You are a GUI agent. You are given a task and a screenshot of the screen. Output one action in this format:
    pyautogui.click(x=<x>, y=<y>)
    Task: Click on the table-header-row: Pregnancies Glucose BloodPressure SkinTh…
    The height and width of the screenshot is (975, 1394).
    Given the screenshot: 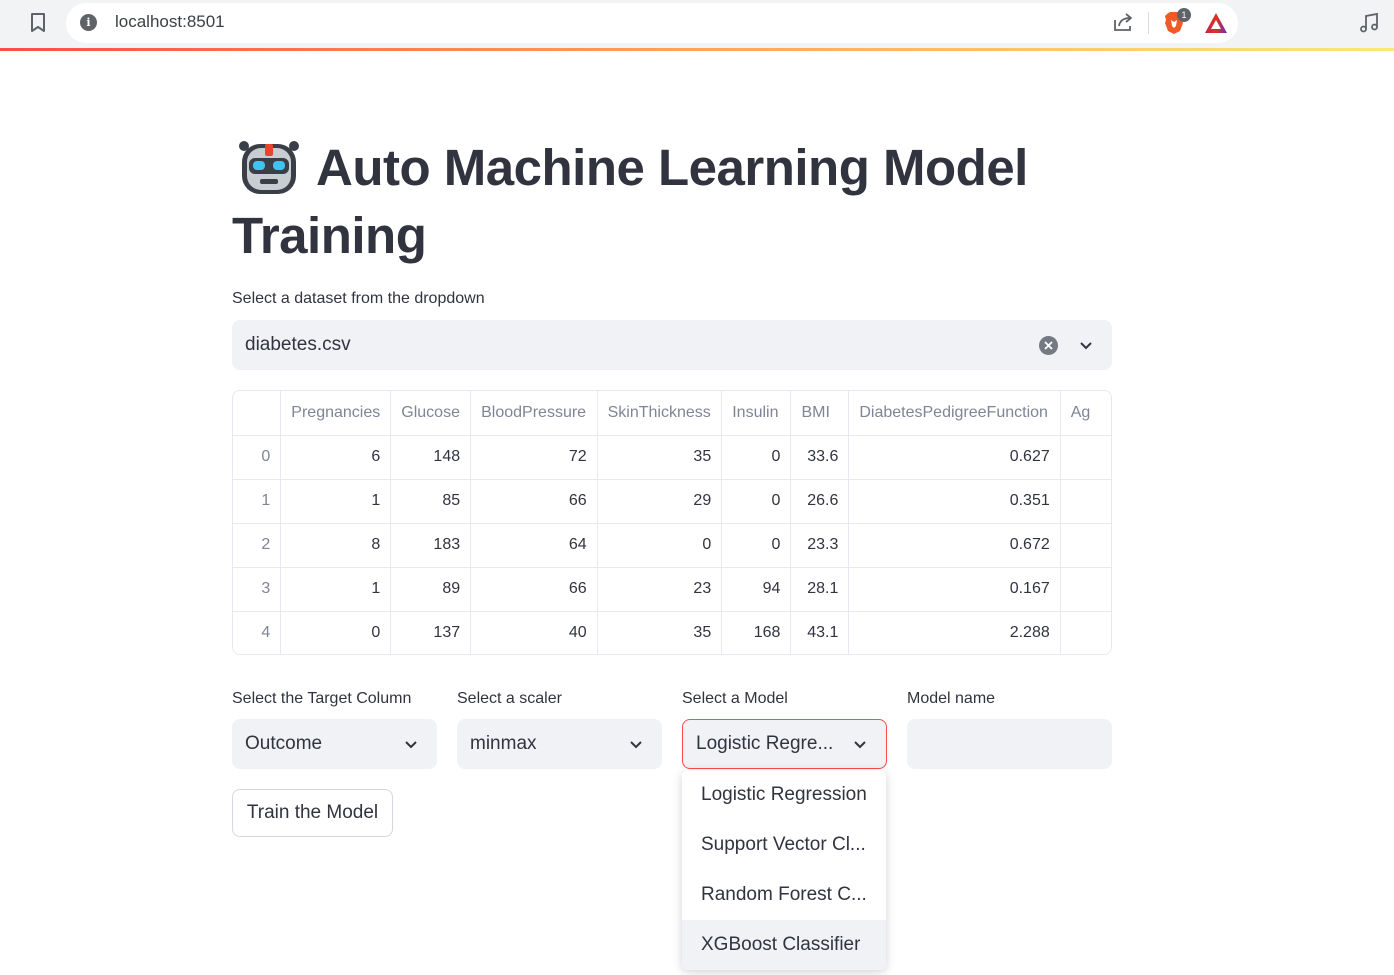 What is the action you would take?
    pyautogui.click(x=672, y=413)
    